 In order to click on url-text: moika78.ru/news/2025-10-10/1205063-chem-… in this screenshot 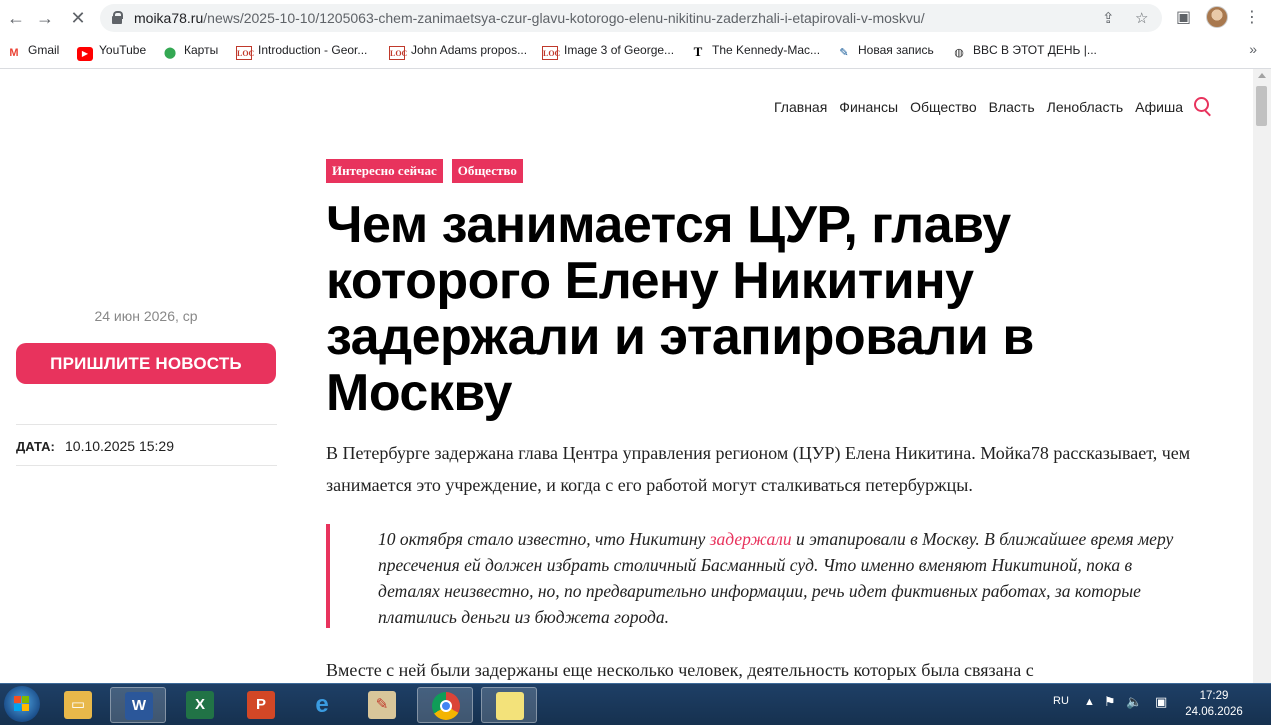, I will do `click(529, 18)`.